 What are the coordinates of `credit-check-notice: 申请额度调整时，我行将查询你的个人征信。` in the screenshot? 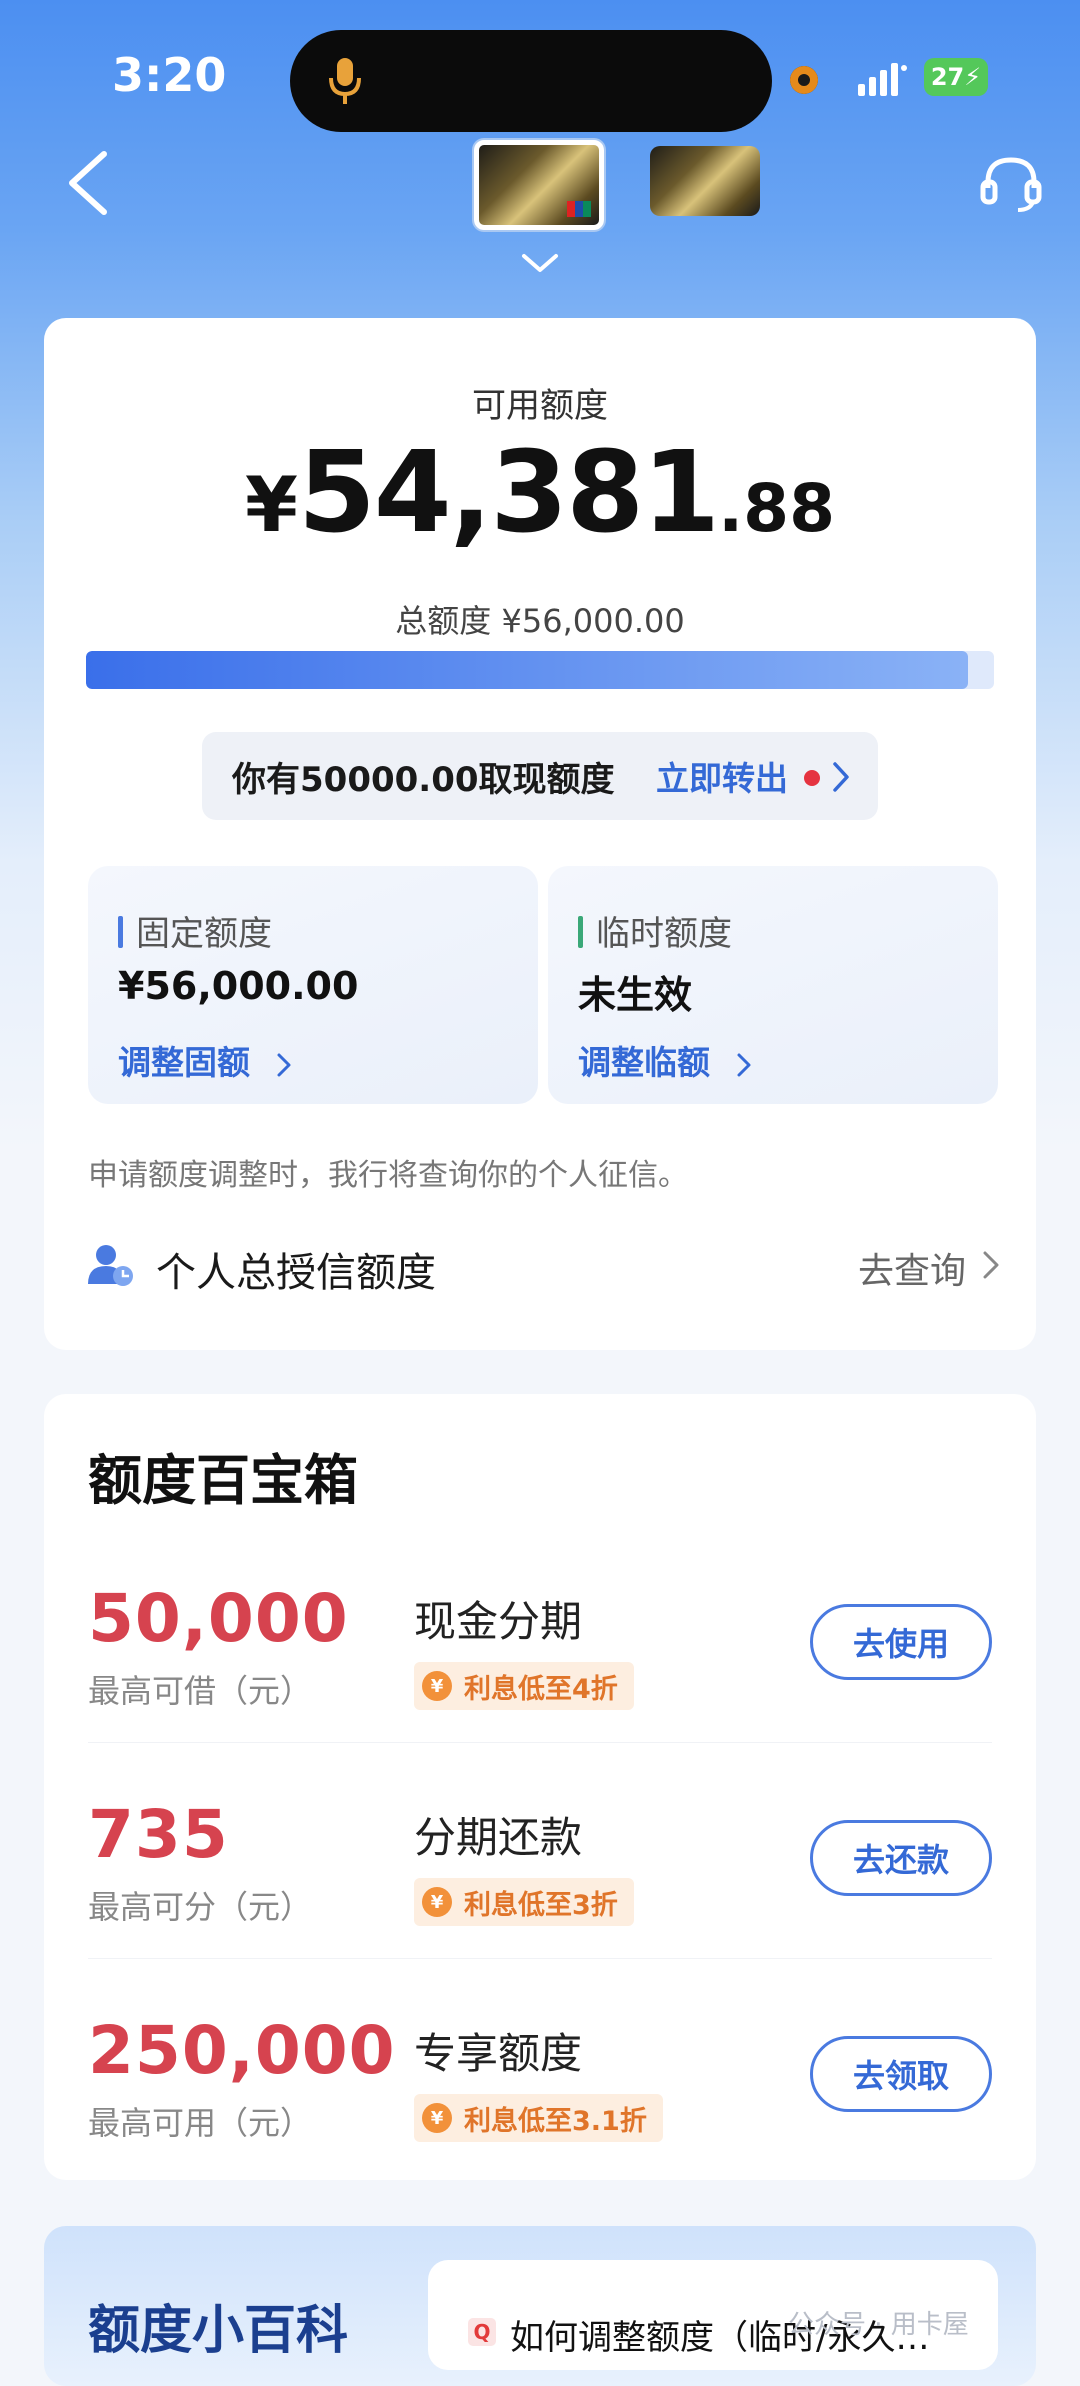 It's located at (388, 1175).